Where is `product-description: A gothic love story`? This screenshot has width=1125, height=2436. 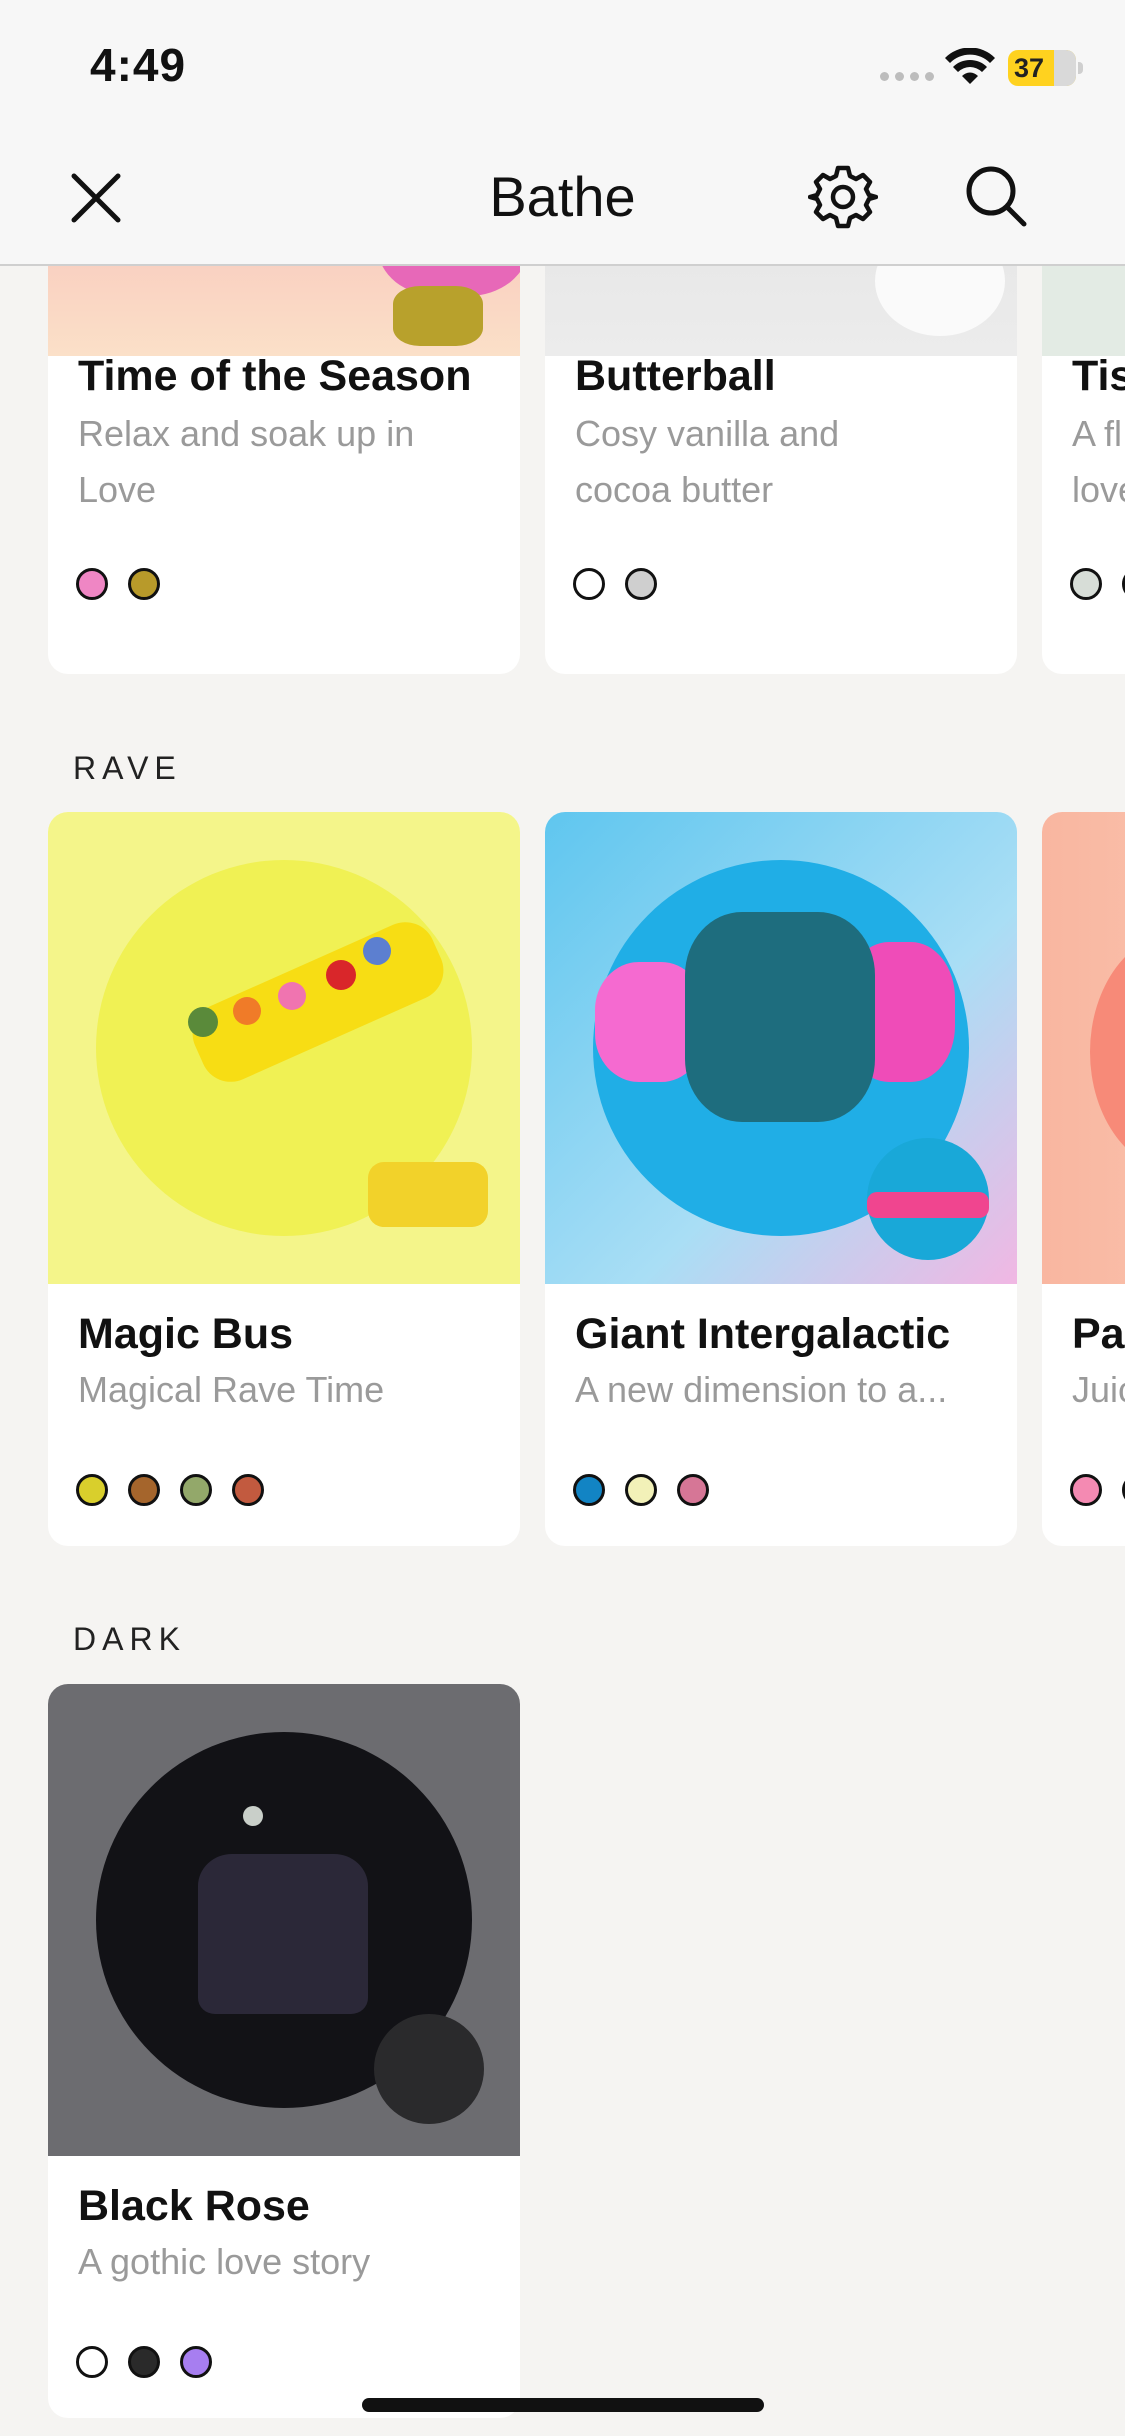
product-description: A gothic love story is located at coordinates (224, 2261).